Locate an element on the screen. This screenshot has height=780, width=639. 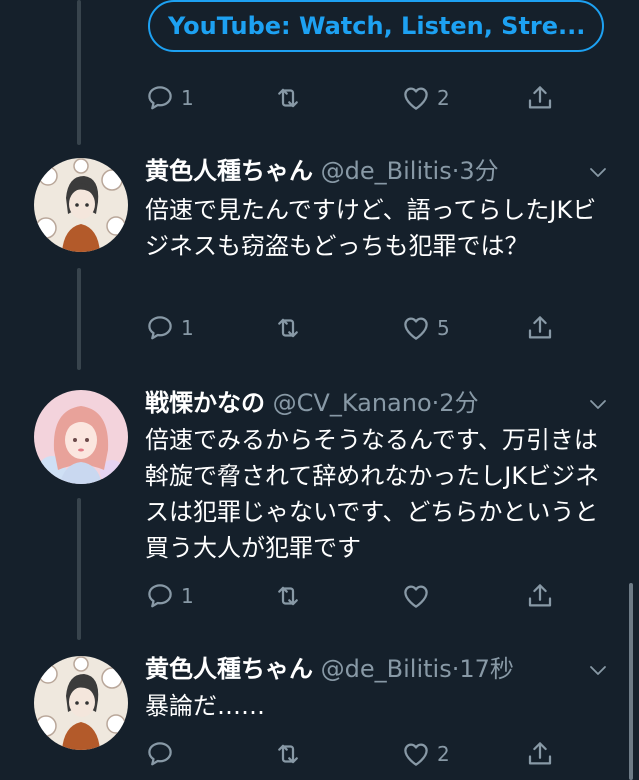
tweet-actions: 1 2 is located at coordinates (360, 98).